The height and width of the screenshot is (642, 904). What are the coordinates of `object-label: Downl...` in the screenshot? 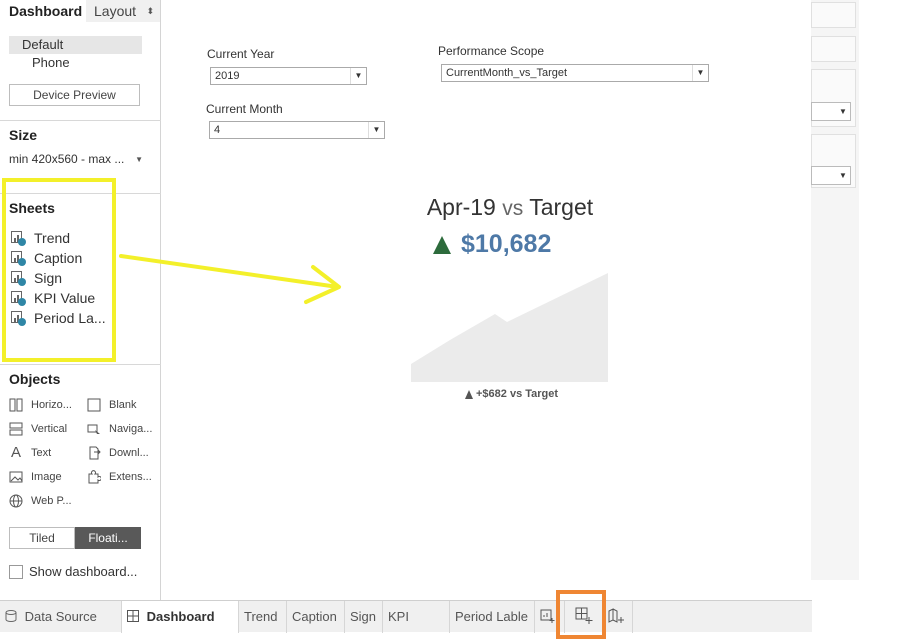 It's located at (129, 453).